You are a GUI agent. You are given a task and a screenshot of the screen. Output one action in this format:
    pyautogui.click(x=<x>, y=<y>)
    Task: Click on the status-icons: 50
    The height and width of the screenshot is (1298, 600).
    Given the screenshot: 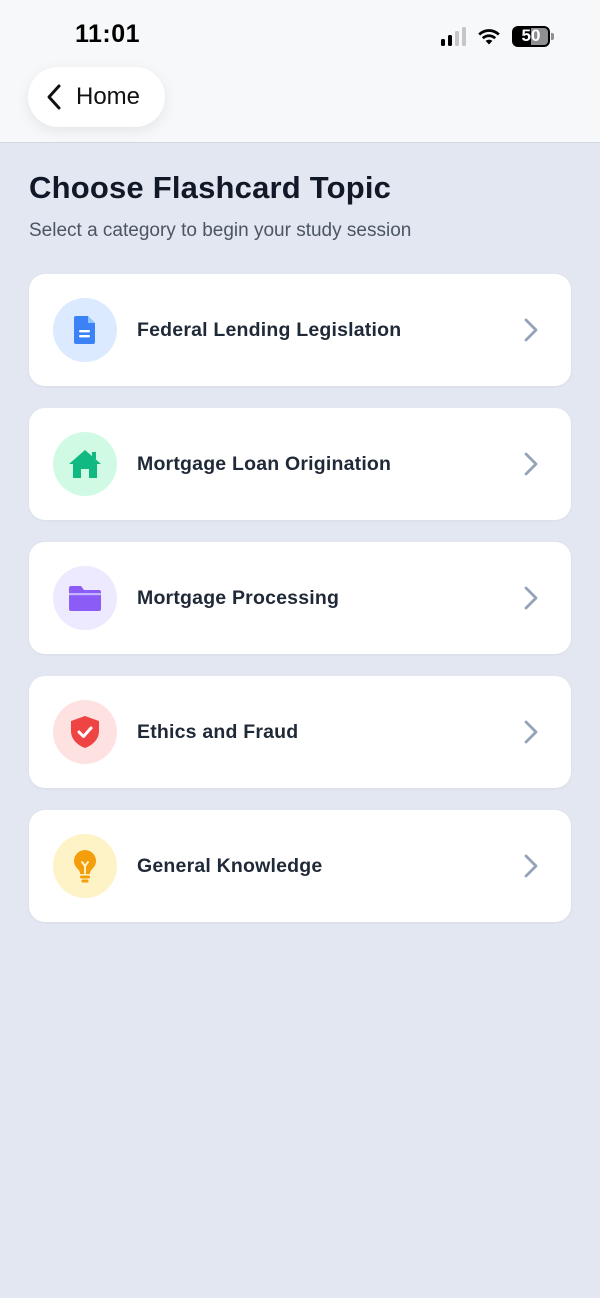 What is the action you would take?
    pyautogui.click(x=497, y=36)
    